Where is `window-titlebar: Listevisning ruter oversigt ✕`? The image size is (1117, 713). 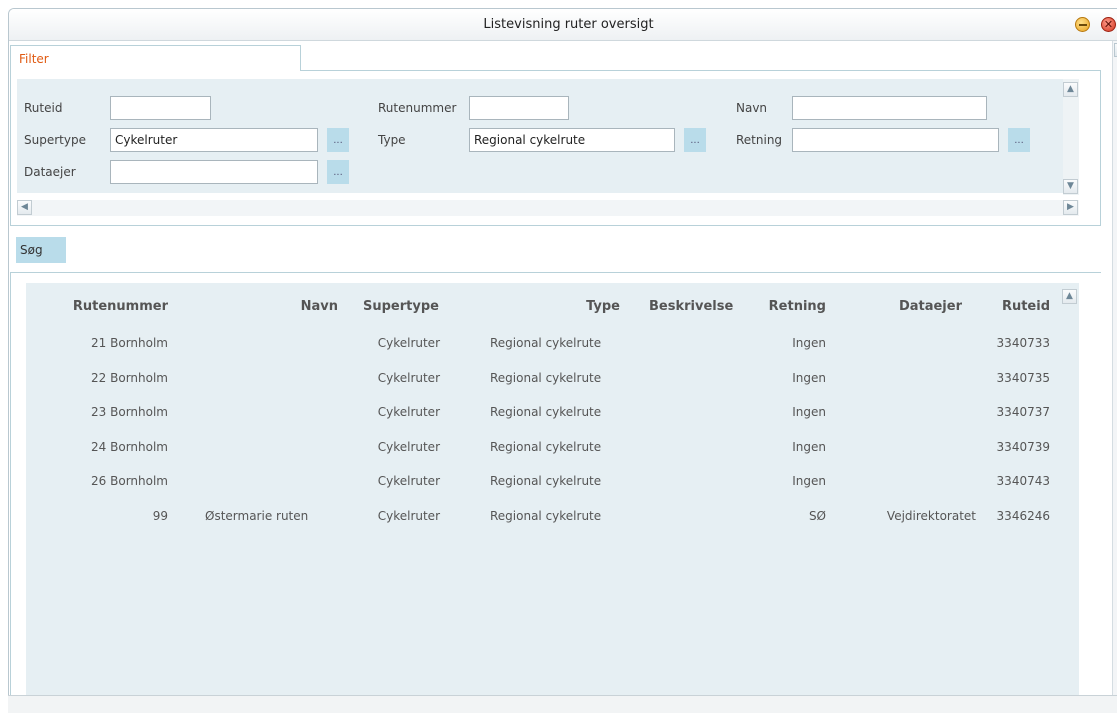 window-titlebar: Listevisning ruter oversigt ✕ is located at coordinates (563, 25).